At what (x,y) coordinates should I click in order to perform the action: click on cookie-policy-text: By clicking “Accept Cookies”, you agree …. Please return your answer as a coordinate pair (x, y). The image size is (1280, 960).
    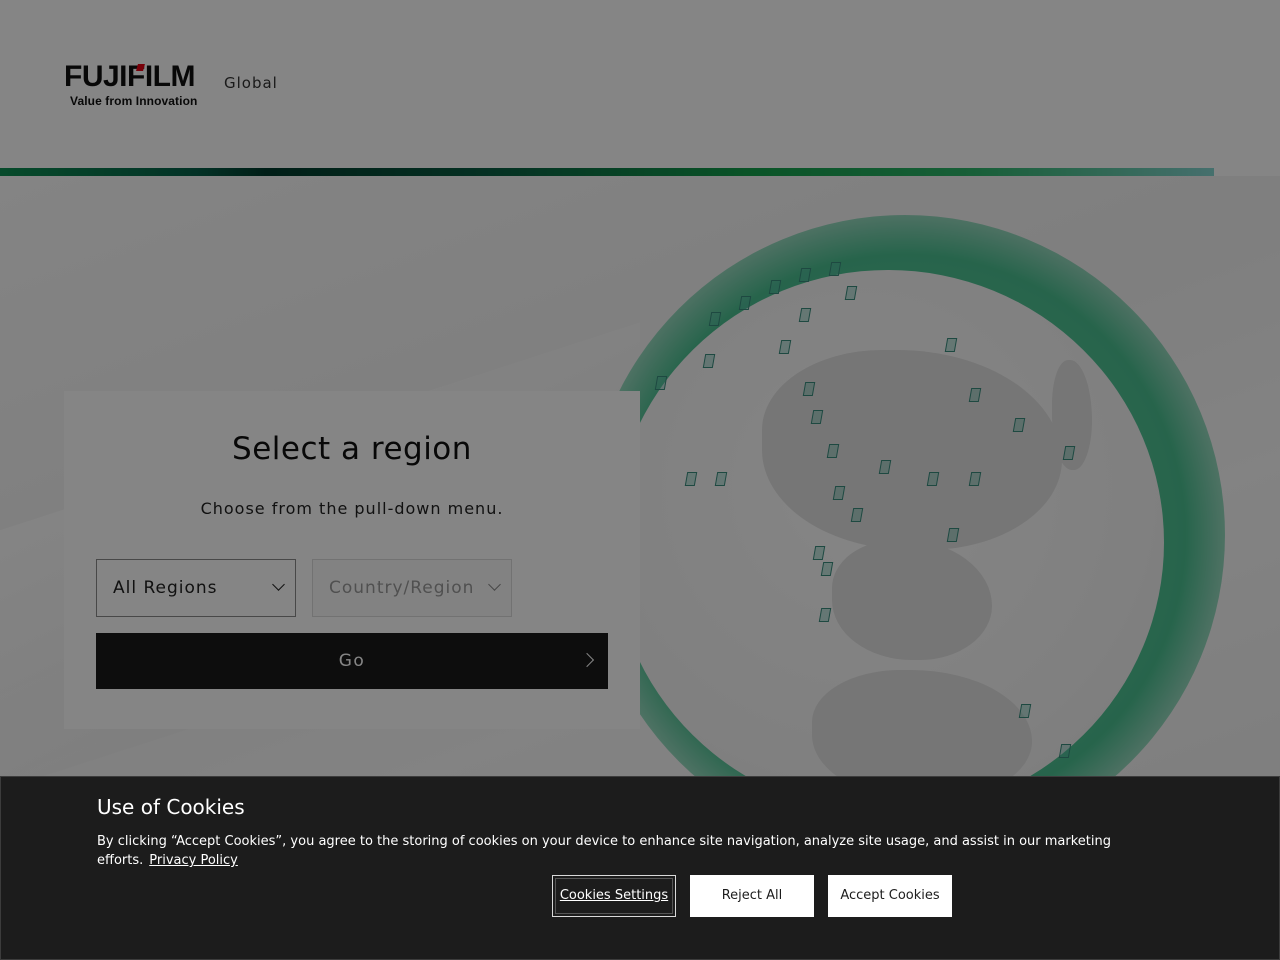
    Looking at the image, I should click on (604, 851).